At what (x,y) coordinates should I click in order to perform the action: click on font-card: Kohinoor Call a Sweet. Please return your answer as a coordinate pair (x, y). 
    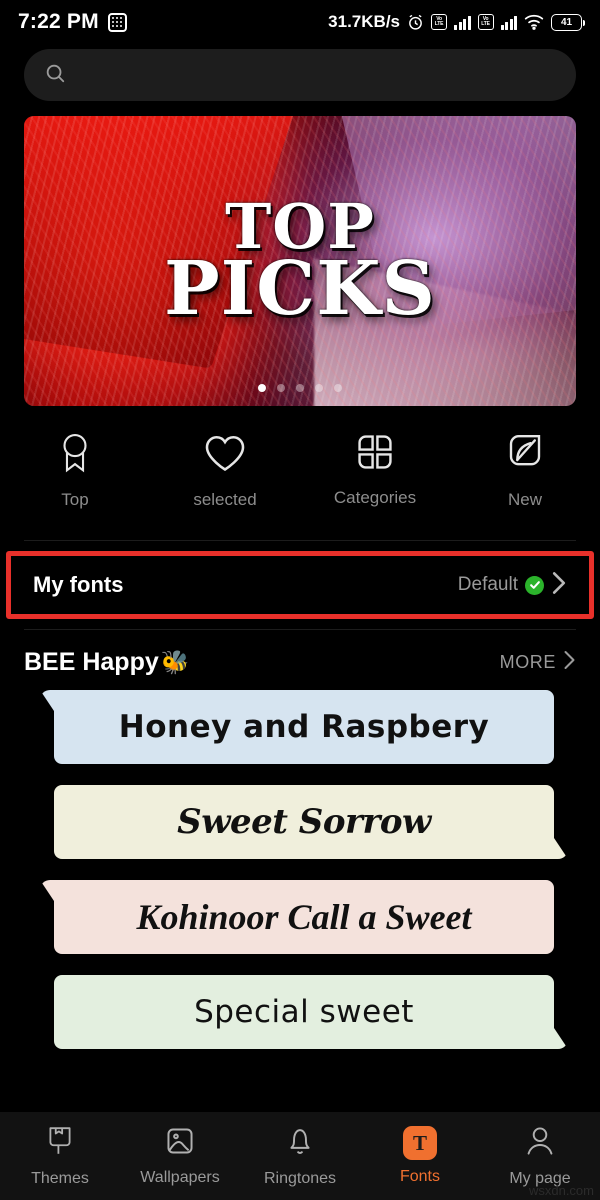
    Looking at the image, I should click on (297, 917).